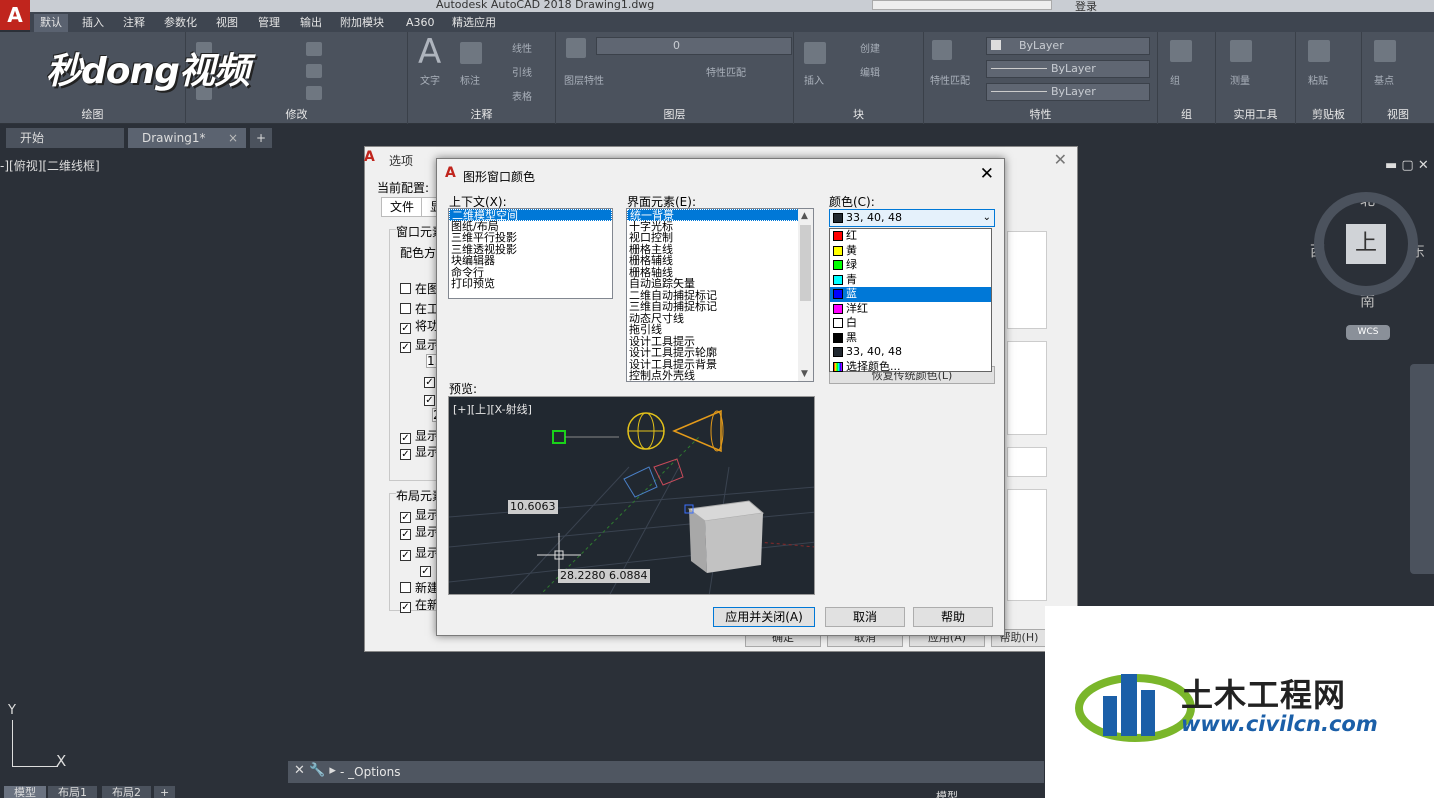 Image resolution: width=1434 pixels, height=798 pixels. I want to click on navigation-bar, so click(1422, 469).